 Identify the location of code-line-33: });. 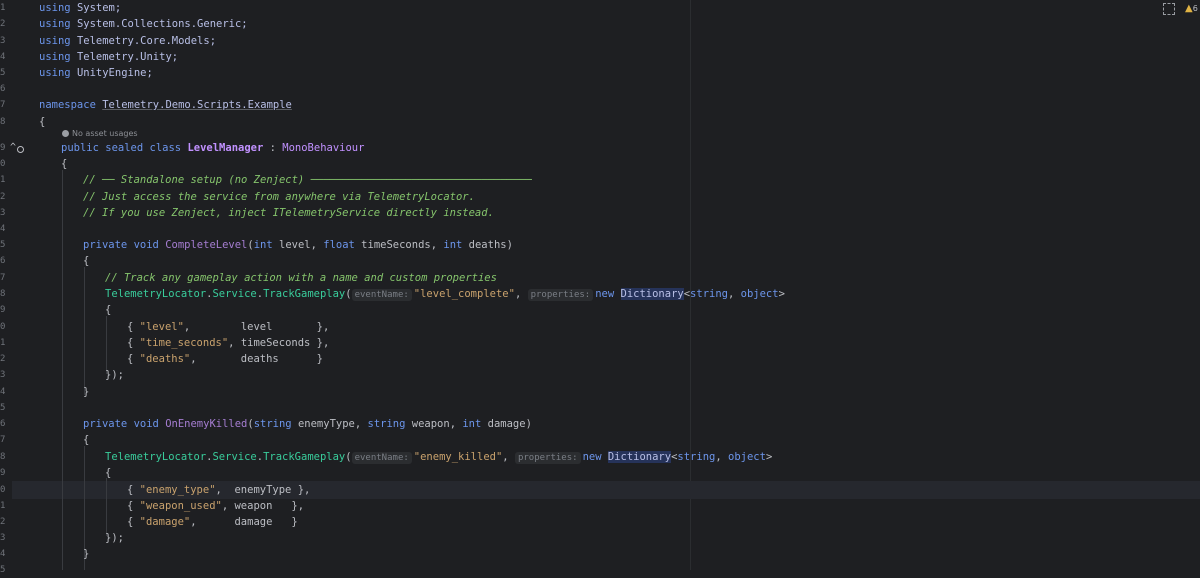
(114, 538).